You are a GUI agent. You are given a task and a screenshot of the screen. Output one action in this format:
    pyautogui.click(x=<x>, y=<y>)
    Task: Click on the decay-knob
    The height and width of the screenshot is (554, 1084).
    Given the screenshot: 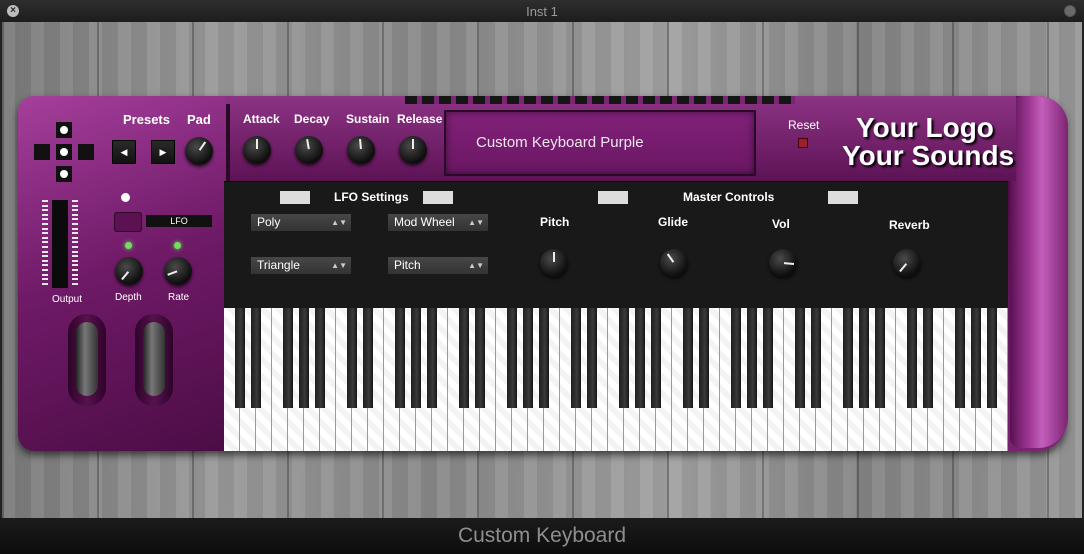 What is the action you would take?
    pyautogui.click(x=309, y=150)
    